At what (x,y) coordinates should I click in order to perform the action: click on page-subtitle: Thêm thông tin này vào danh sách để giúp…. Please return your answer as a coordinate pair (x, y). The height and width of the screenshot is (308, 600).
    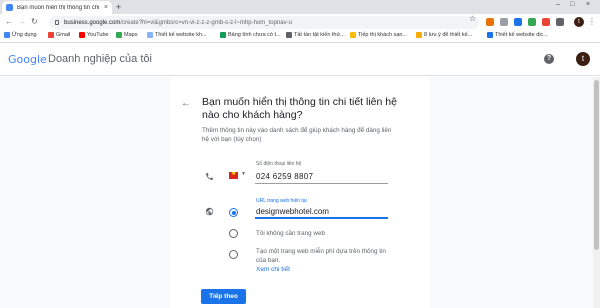
    Looking at the image, I should click on (297, 135).